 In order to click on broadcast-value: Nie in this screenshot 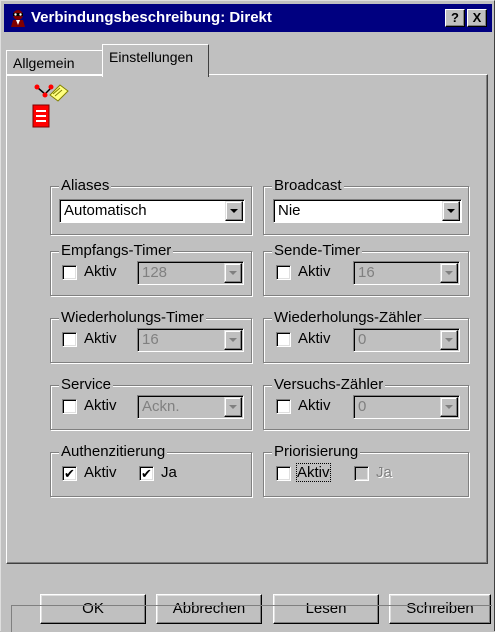, I will do `click(289, 210)`.